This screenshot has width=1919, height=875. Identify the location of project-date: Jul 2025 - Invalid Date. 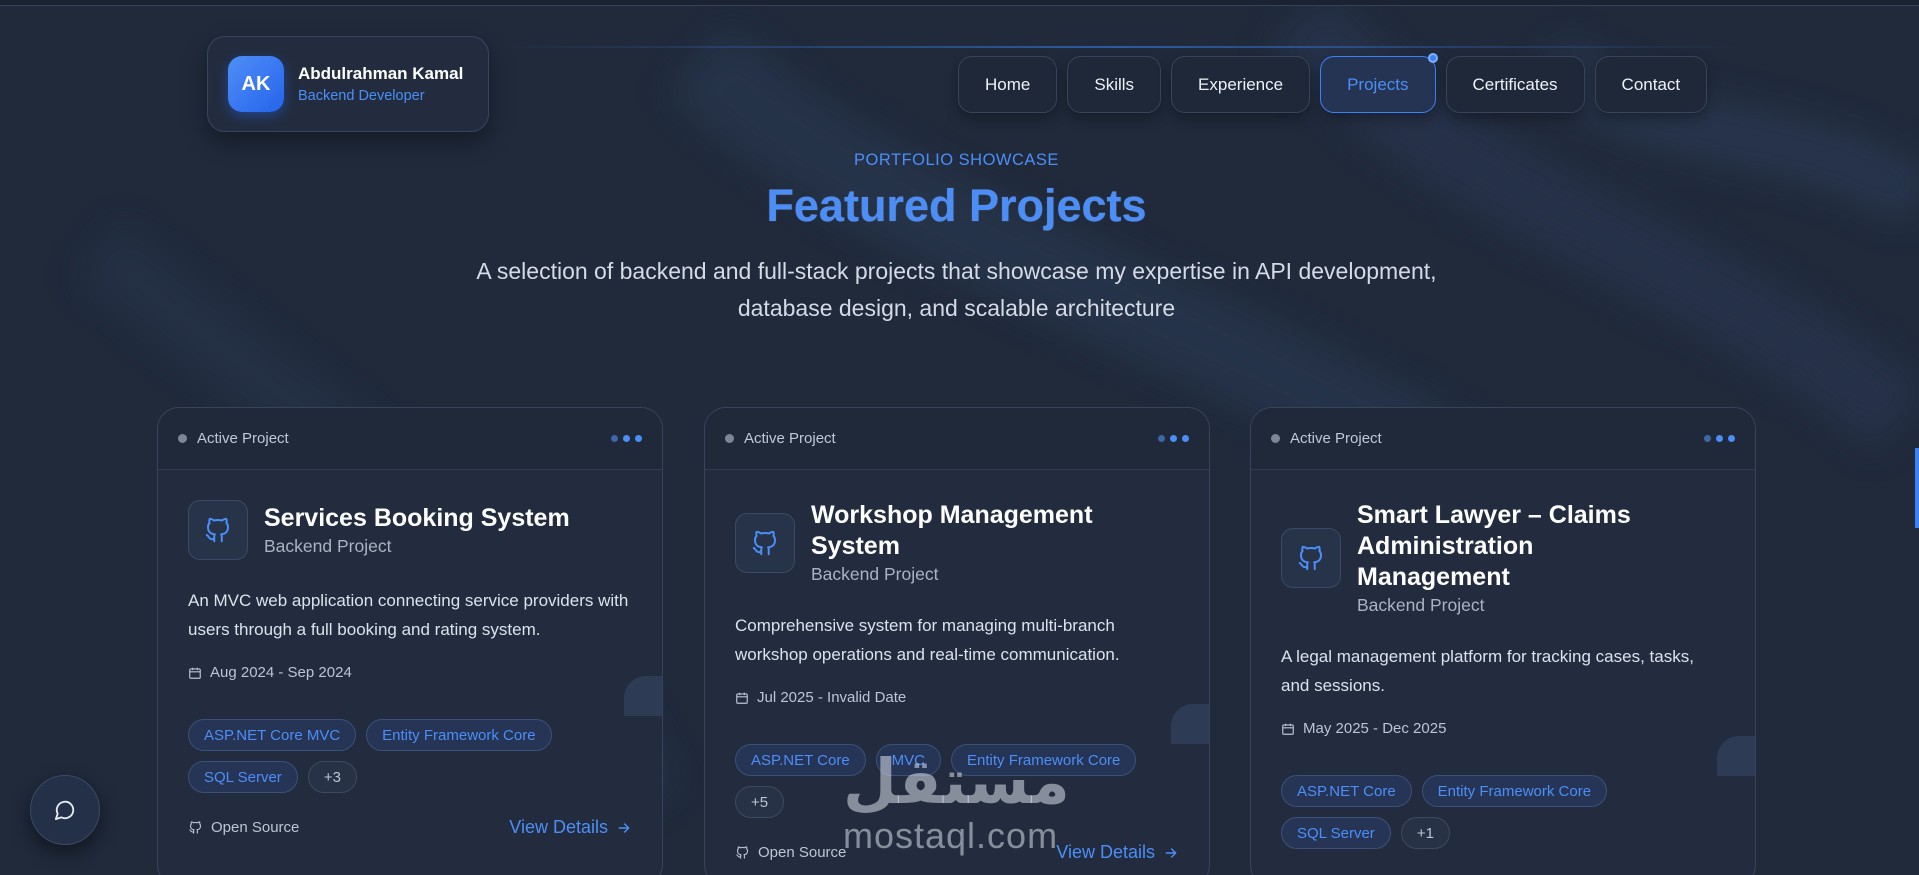
(957, 697).